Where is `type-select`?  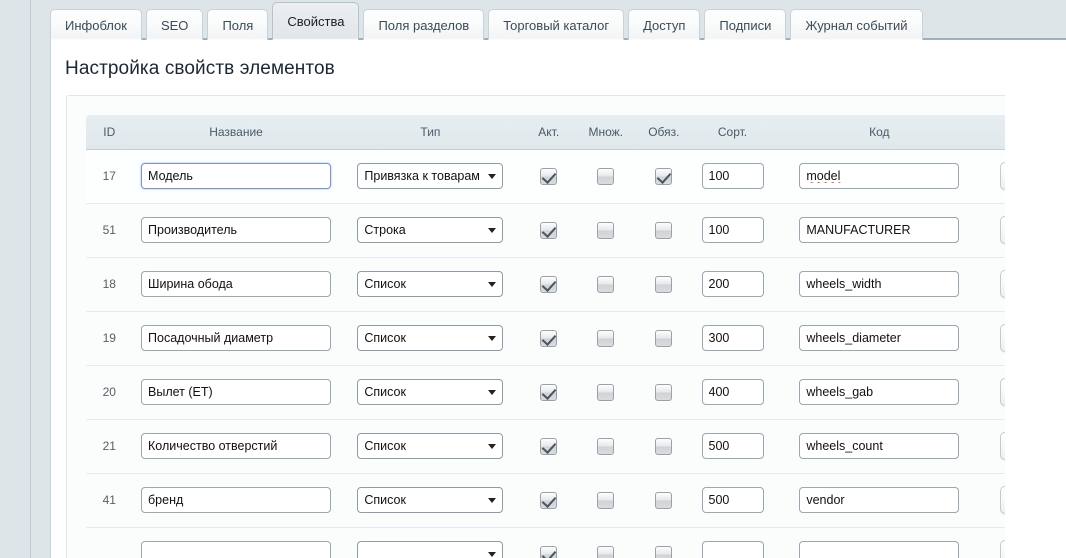
type-select is located at coordinates (430, 549).